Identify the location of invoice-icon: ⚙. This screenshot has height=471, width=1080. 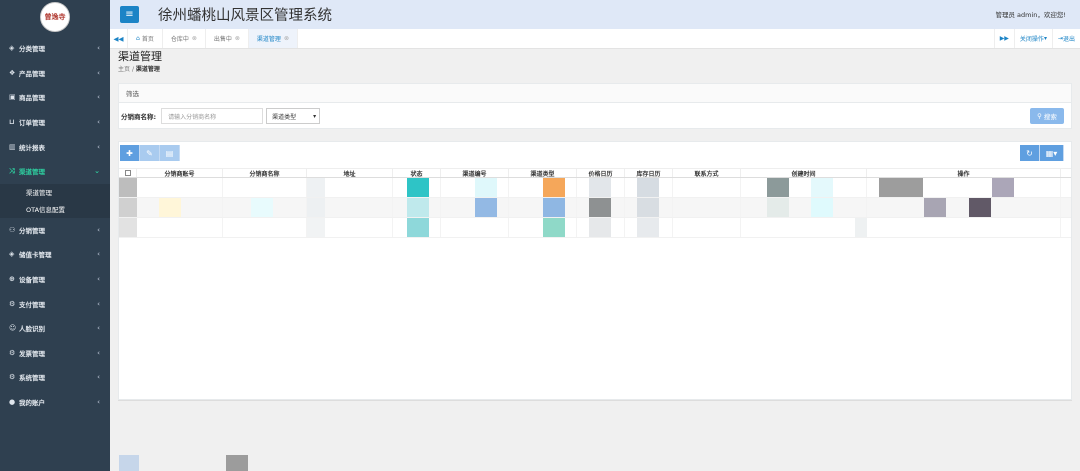
(12, 352).